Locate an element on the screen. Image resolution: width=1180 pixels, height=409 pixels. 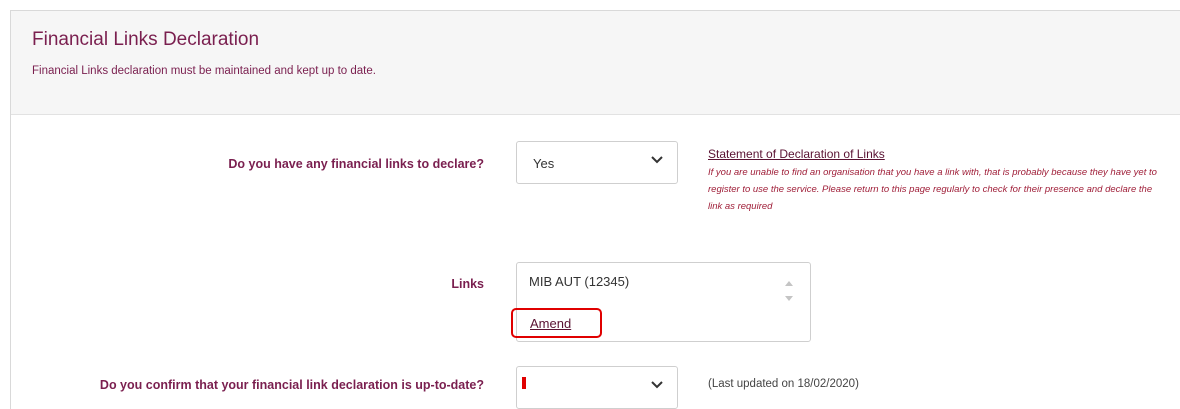
financial-links-select: Yes is located at coordinates (597, 162).